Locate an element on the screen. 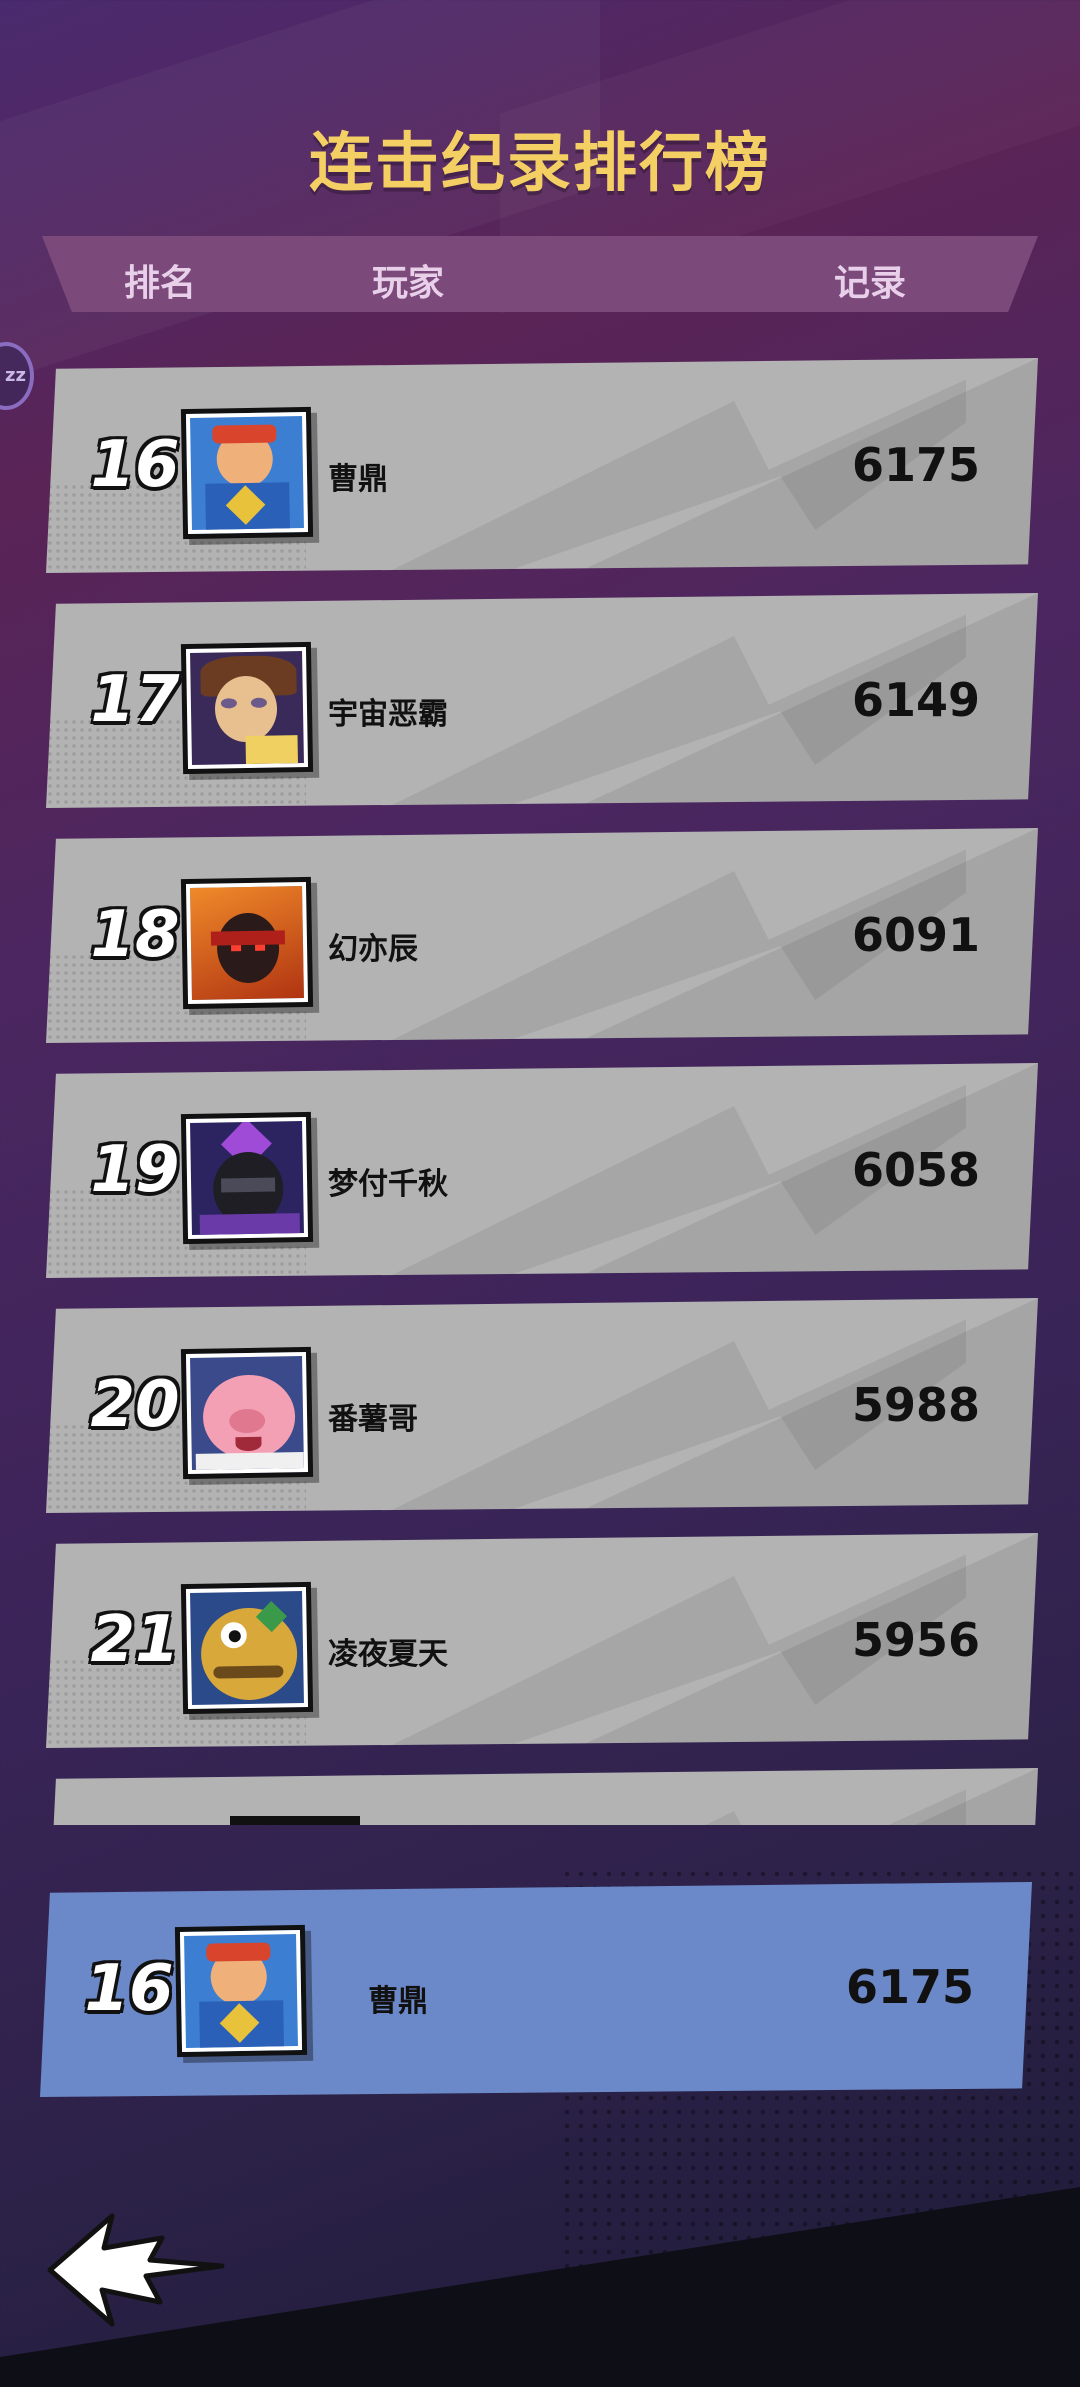 The image size is (1080, 2387). yellow-monster-icon is located at coordinates (247, 1648).